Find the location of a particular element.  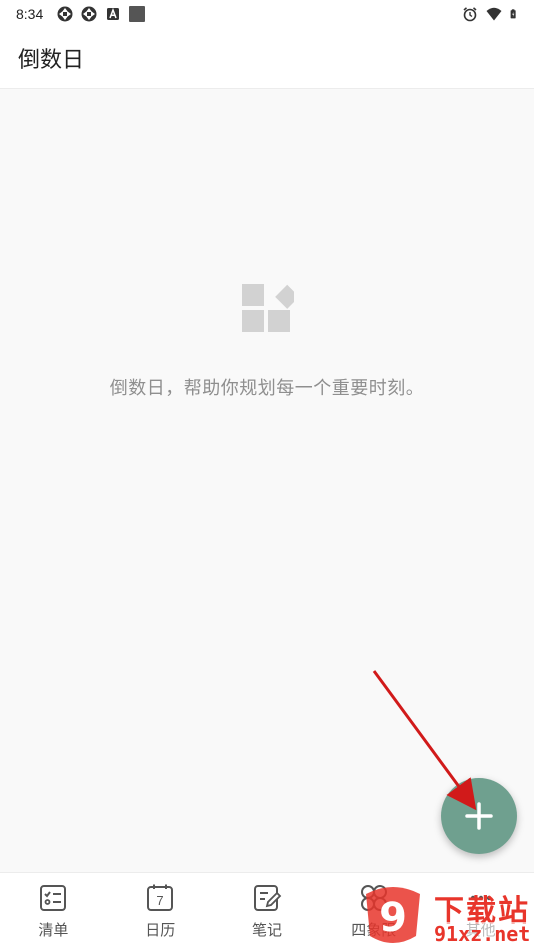

watermark-url: 91xz.net is located at coordinates (482, 934).